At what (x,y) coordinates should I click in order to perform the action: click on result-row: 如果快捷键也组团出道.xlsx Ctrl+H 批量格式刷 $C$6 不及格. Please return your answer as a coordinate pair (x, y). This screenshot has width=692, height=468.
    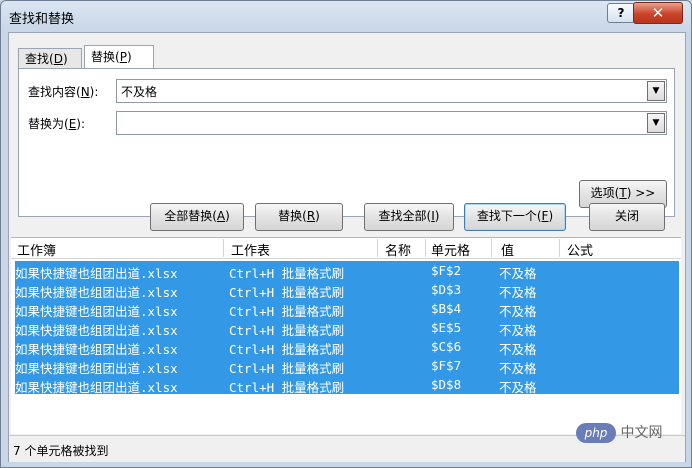
    Looking at the image, I should click on (347, 347).